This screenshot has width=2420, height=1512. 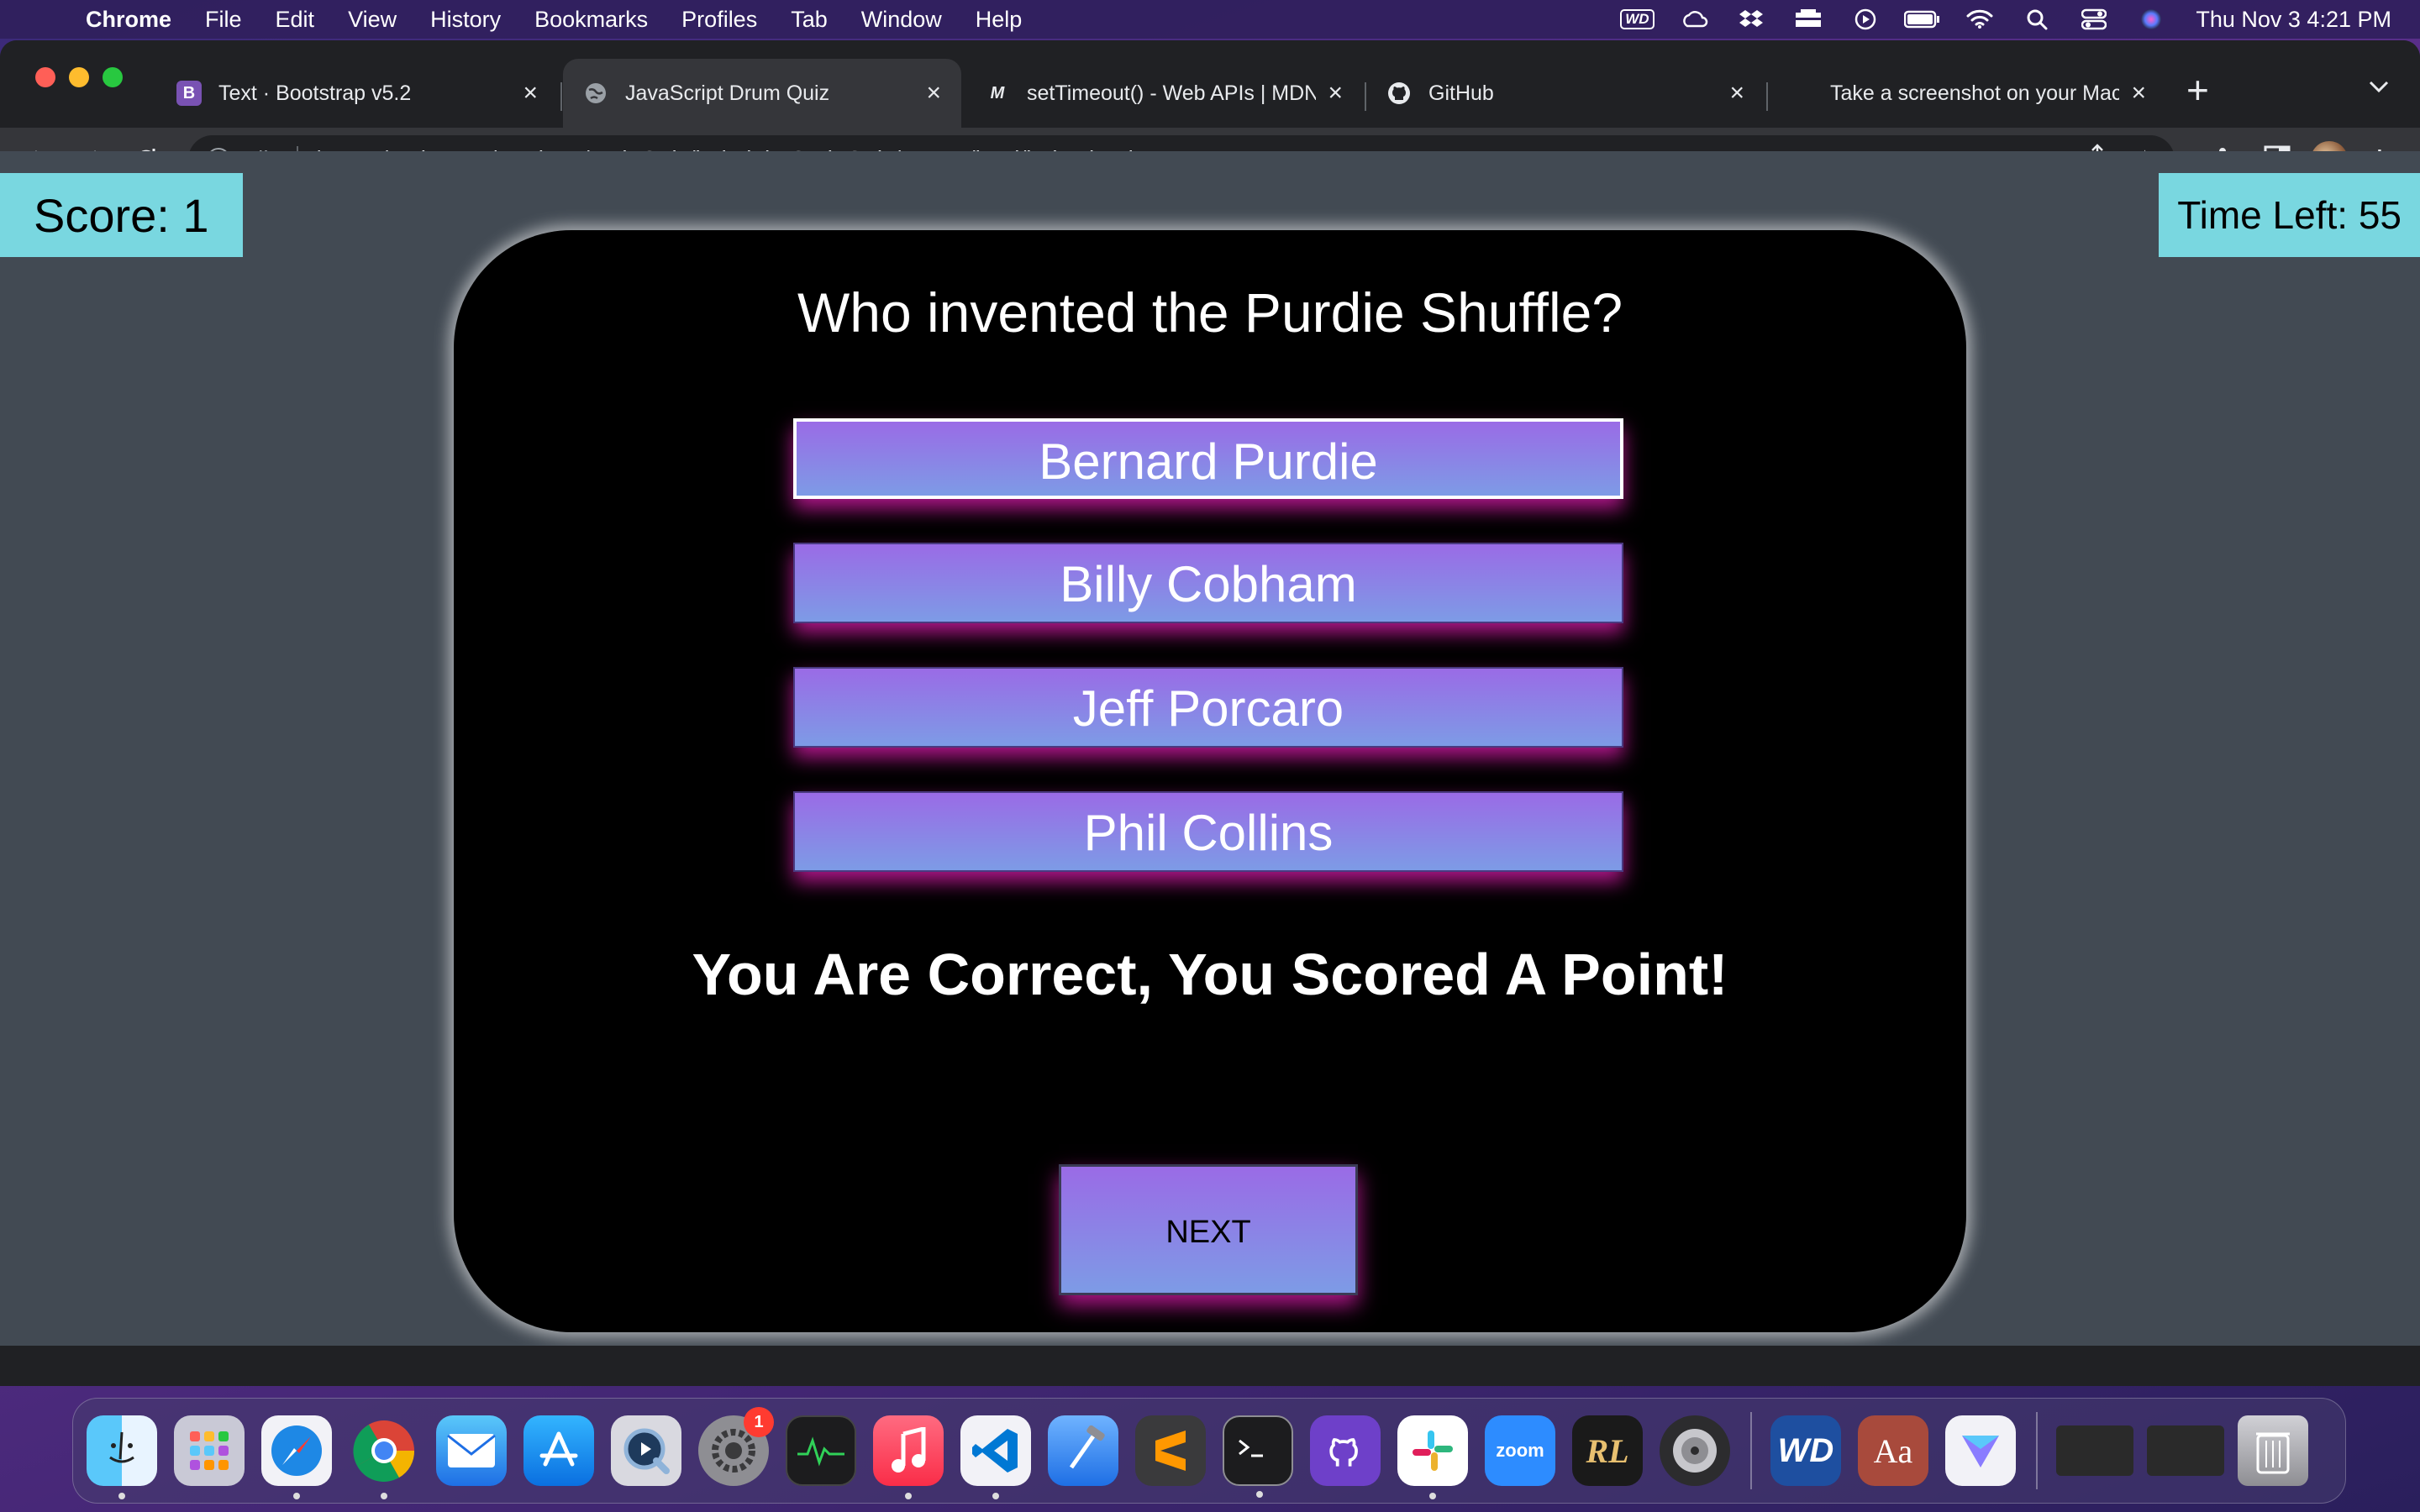 What do you see at coordinates (1981, 1450) in the screenshot?
I see `prisma-icon` at bounding box center [1981, 1450].